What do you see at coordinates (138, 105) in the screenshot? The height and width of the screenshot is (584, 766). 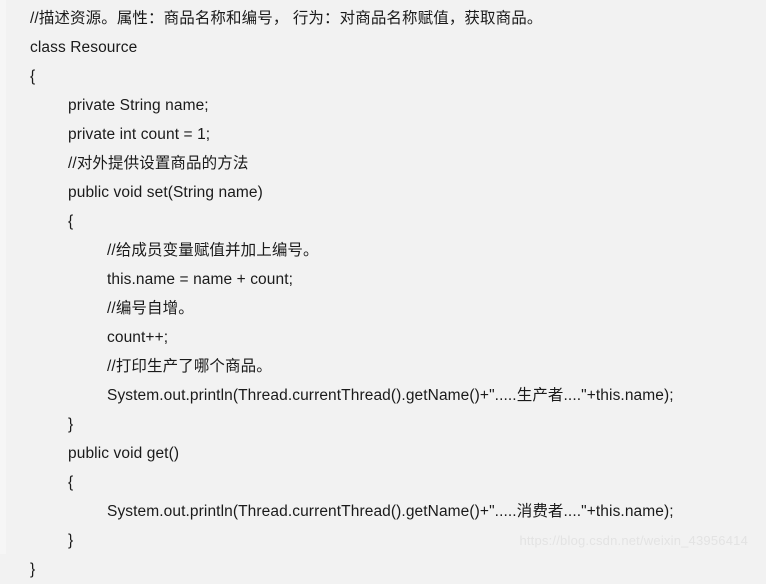 I see `code-line: private String name;` at bounding box center [138, 105].